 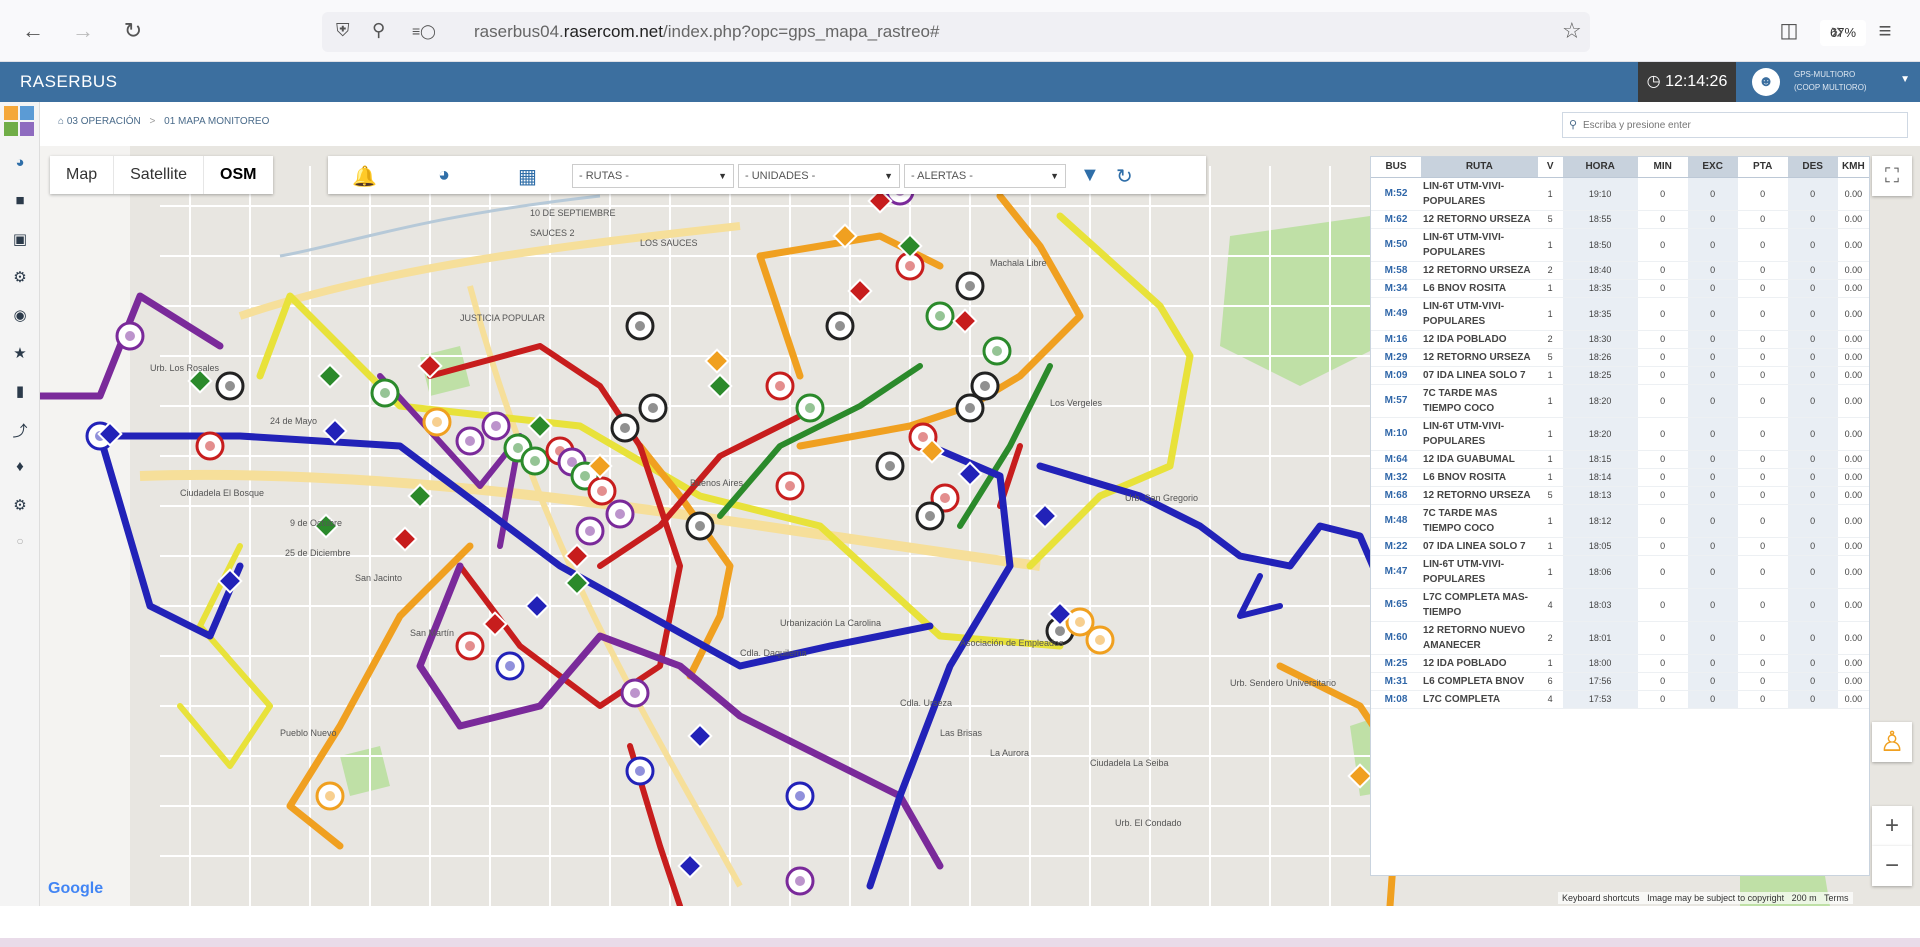 I want to click on fullscreen-icon: ⛶, so click(x=1892, y=176).